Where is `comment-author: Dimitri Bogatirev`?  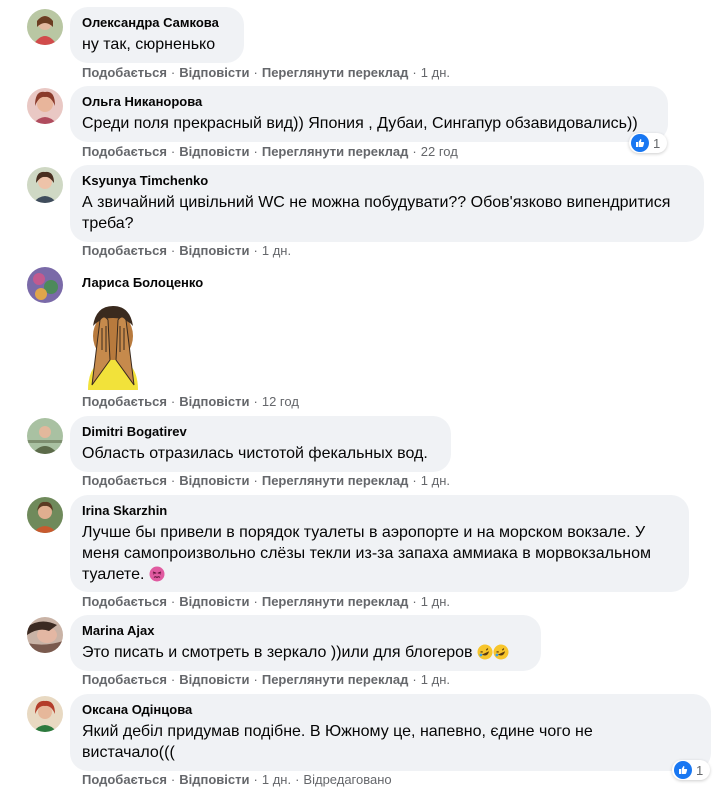 comment-author: Dimitri Bogatirev is located at coordinates (260, 432).